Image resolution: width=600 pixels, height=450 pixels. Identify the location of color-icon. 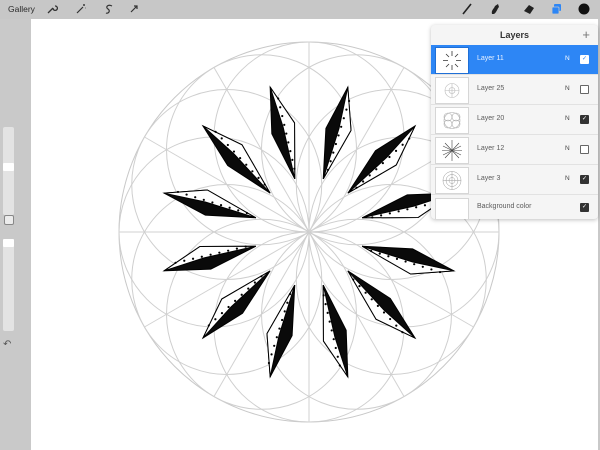
(584, 9).